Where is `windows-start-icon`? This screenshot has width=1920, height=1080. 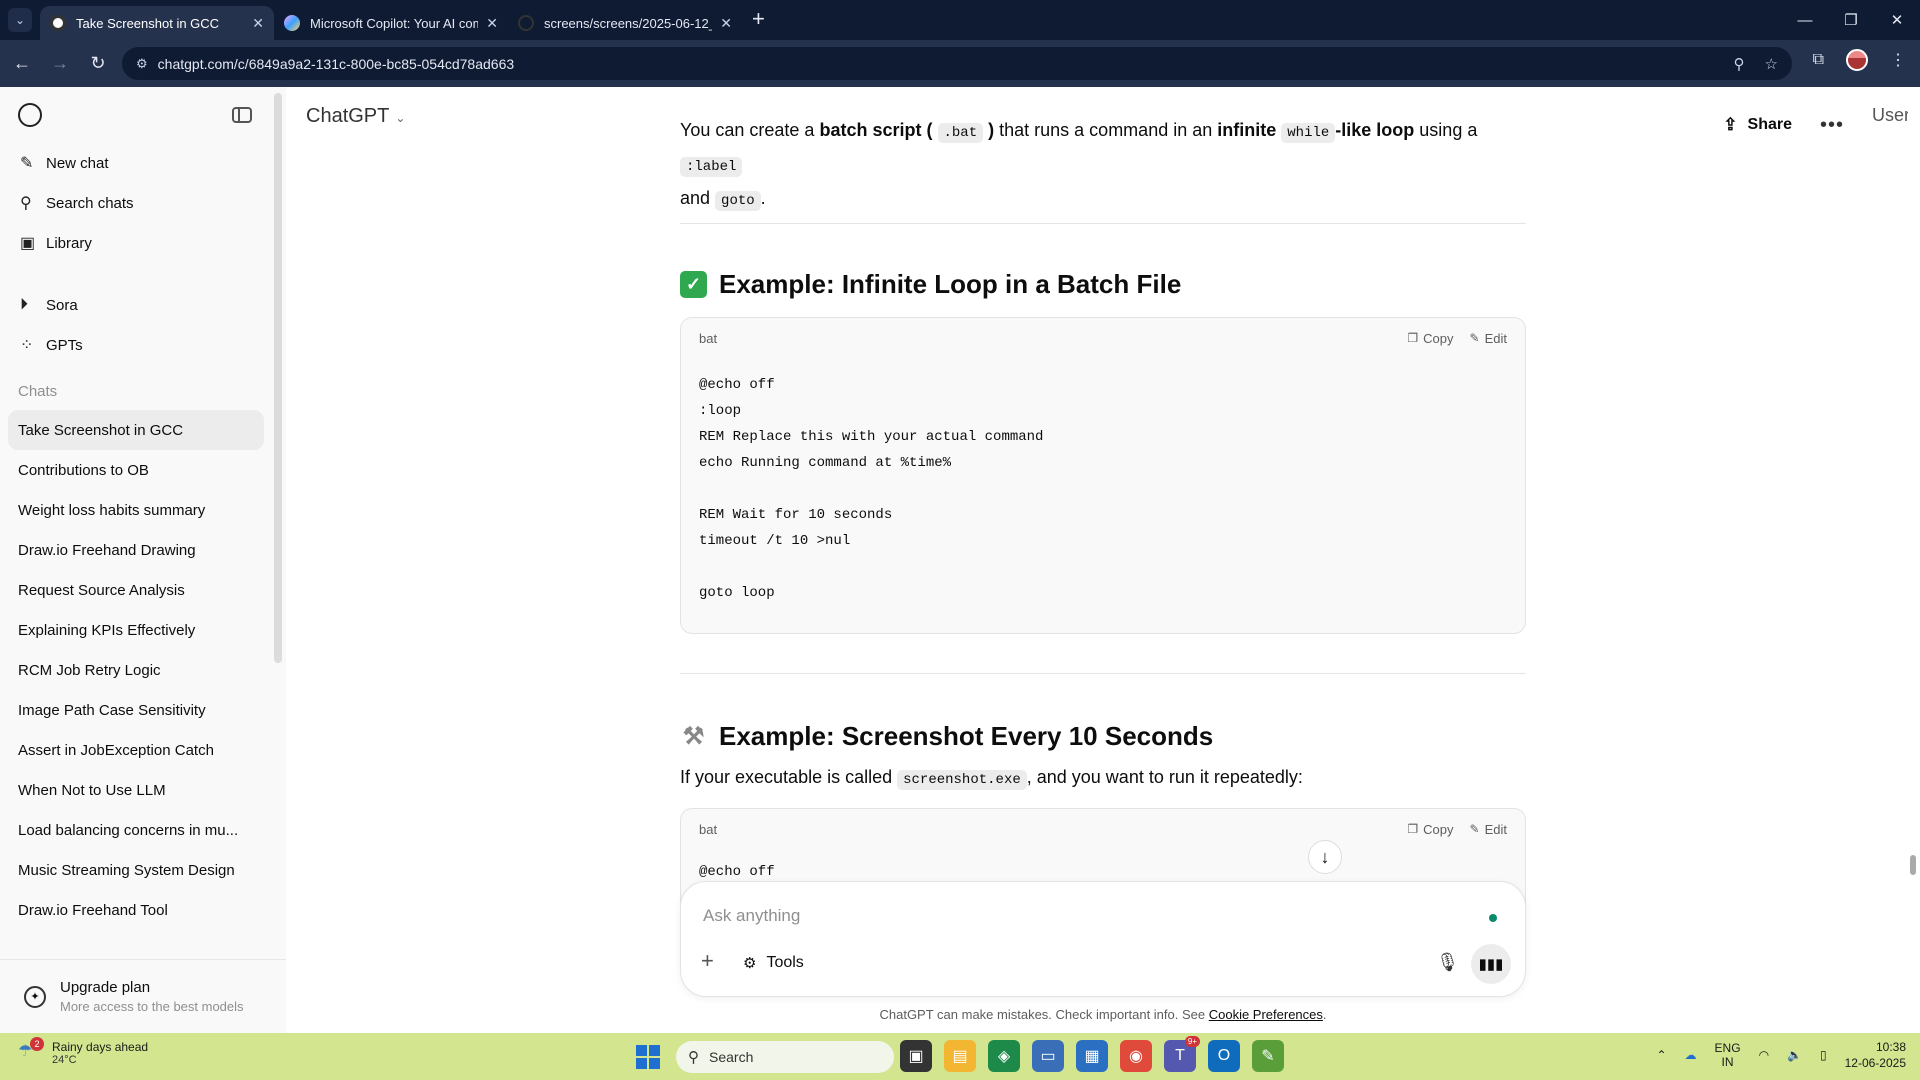
windows-start-icon is located at coordinates (648, 1057).